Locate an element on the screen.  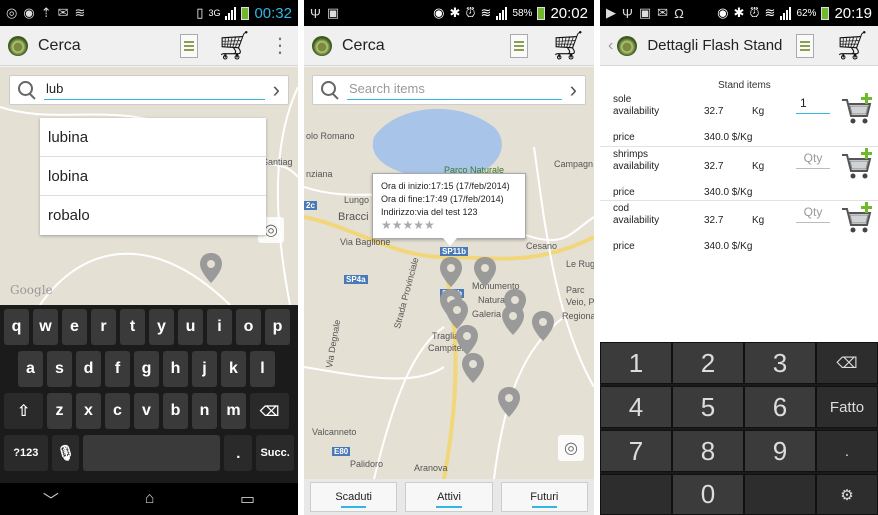
suggestion-item: lobina is located at coordinates (153, 176).